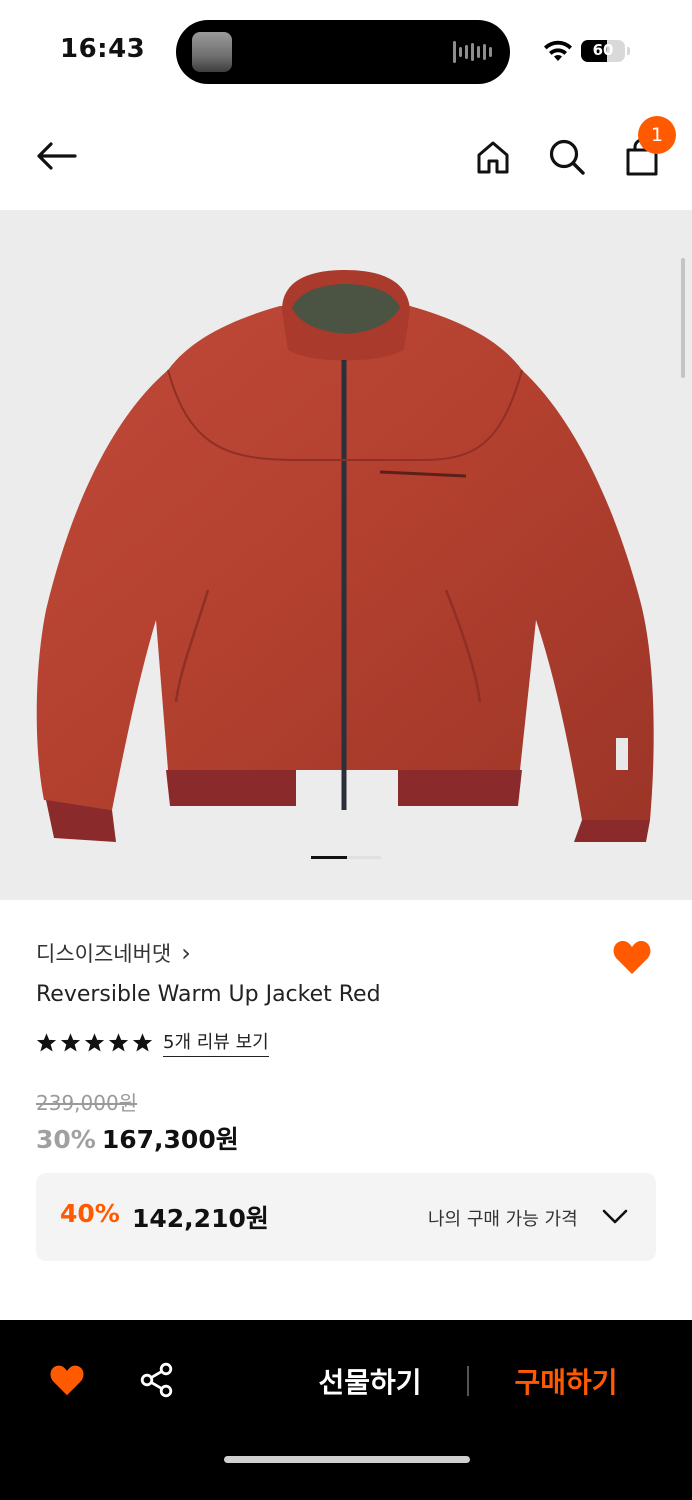 This screenshot has height=1500, width=692. I want to click on battery-level-text: 60, so click(603, 50).